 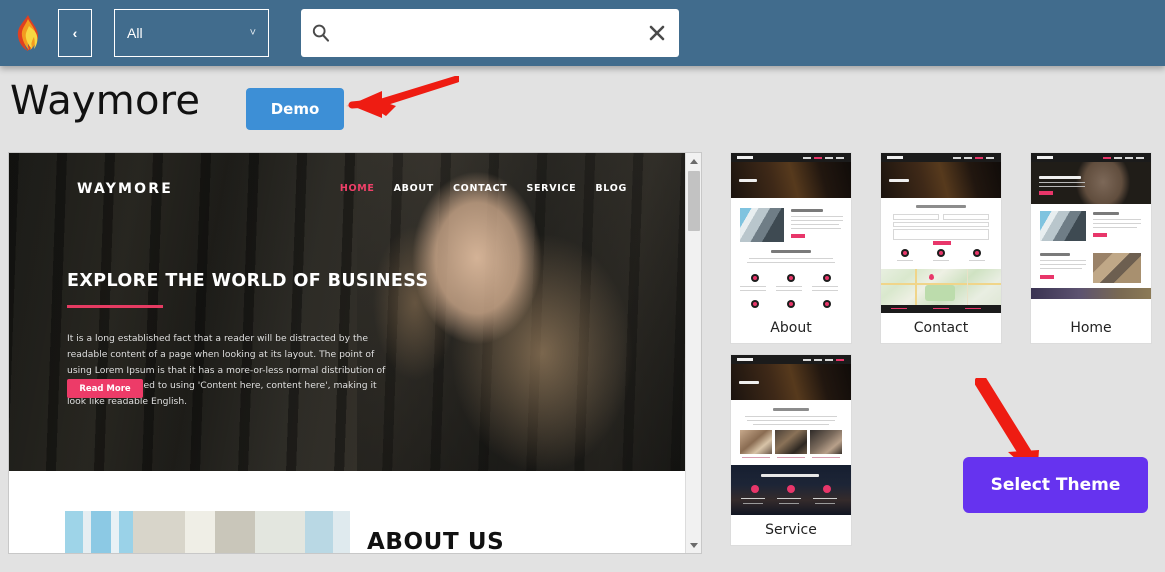 I want to click on preview-brand: WAYMORE, so click(x=125, y=189).